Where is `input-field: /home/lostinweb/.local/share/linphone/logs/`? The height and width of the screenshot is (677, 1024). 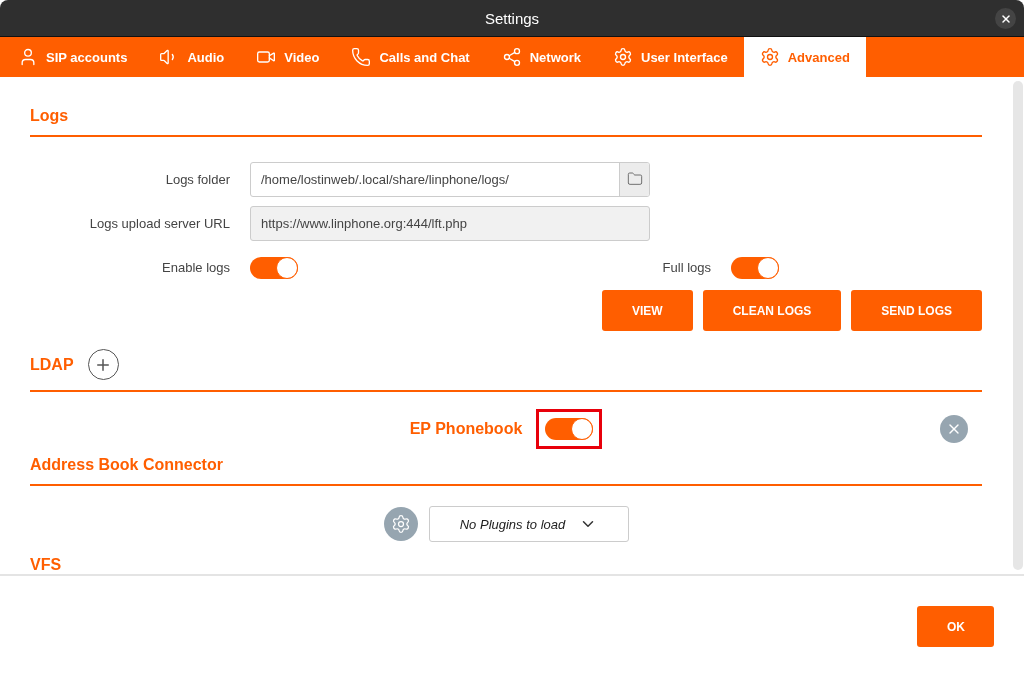
input-field: /home/lostinweb/.local/share/linphone/logs/ is located at coordinates (450, 179).